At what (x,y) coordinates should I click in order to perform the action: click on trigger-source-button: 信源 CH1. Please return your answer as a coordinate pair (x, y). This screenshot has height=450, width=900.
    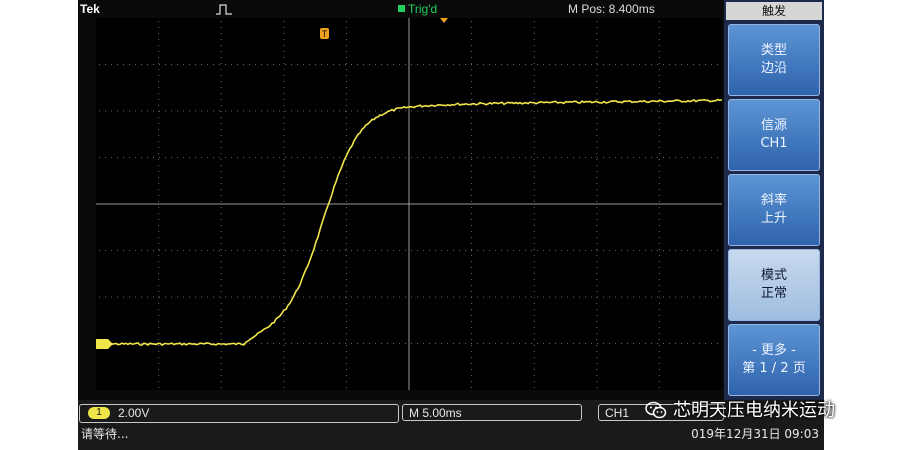
    Looking at the image, I should click on (774, 135).